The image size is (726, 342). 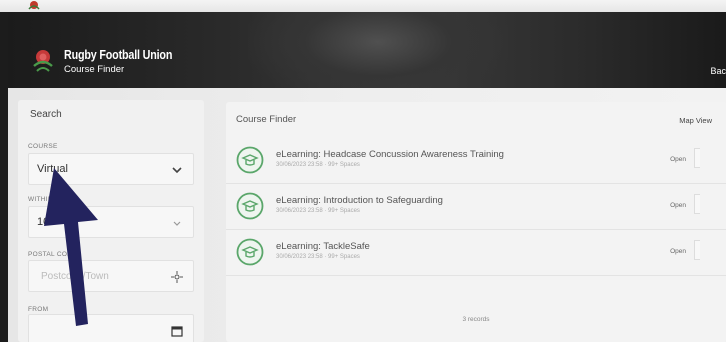 I want to click on rose-icon, so click(x=34, y=5).